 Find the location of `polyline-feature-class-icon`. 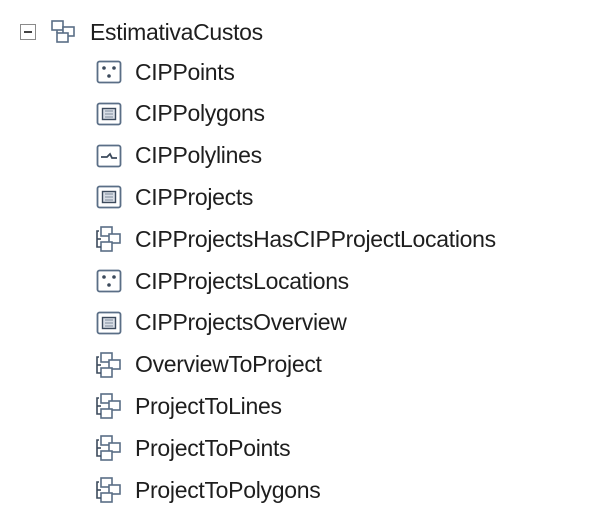

polyline-feature-class-icon is located at coordinates (109, 156).